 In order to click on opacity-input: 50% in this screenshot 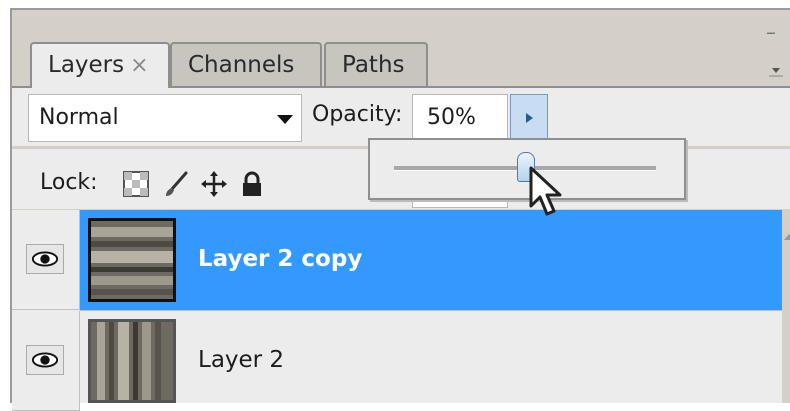, I will do `click(460, 118)`.